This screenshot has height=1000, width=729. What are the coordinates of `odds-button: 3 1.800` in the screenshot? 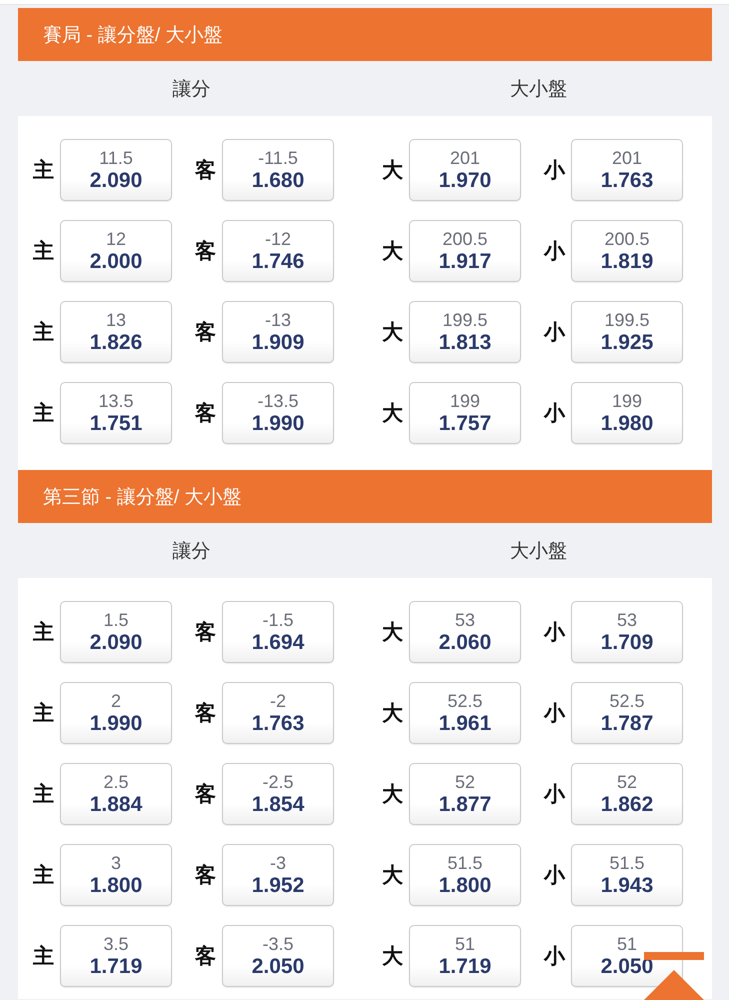 It's located at (116, 875).